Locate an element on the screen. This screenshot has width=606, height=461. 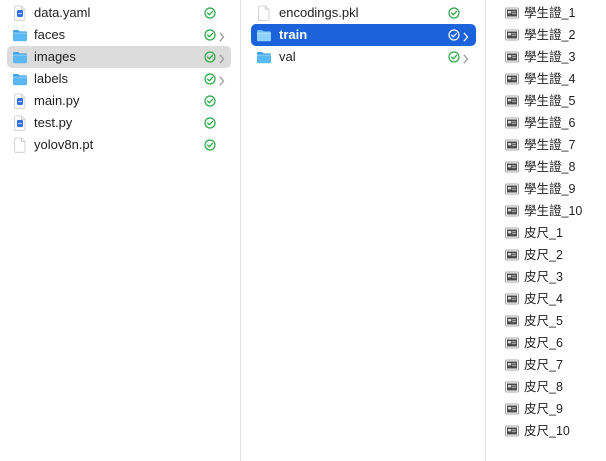
file-row: 學生證_3 is located at coordinates (551, 57).